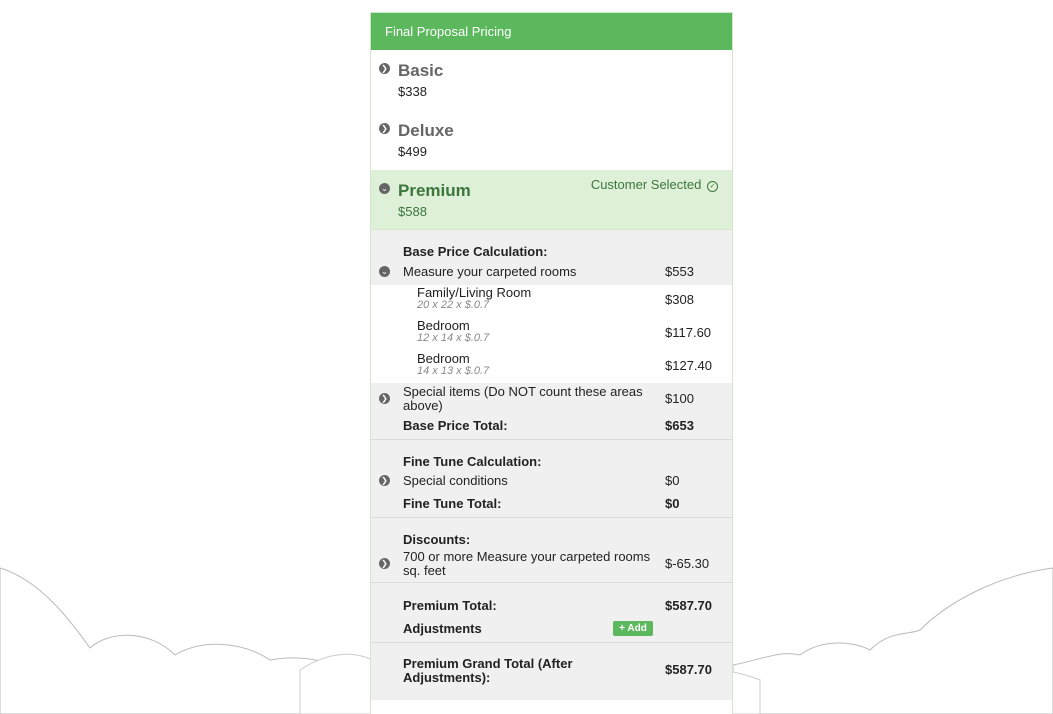  Describe the element at coordinates (551, 140) in the screenshot. I see `package-deluxe: ❯ Deluxe $499` at that location.